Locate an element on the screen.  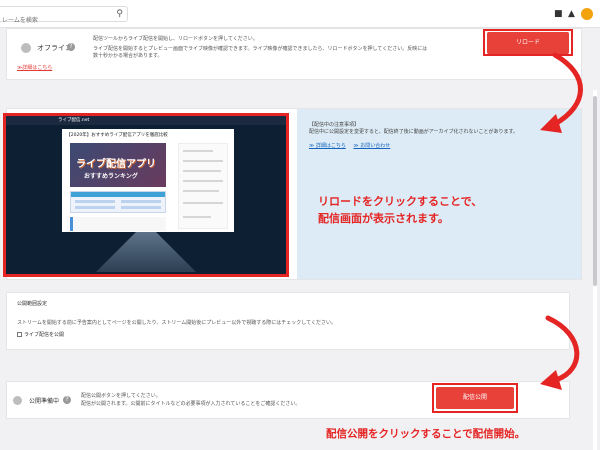
reload-callout-line2: 配信画面が表示されます。 is located at coordinates (383, 218).